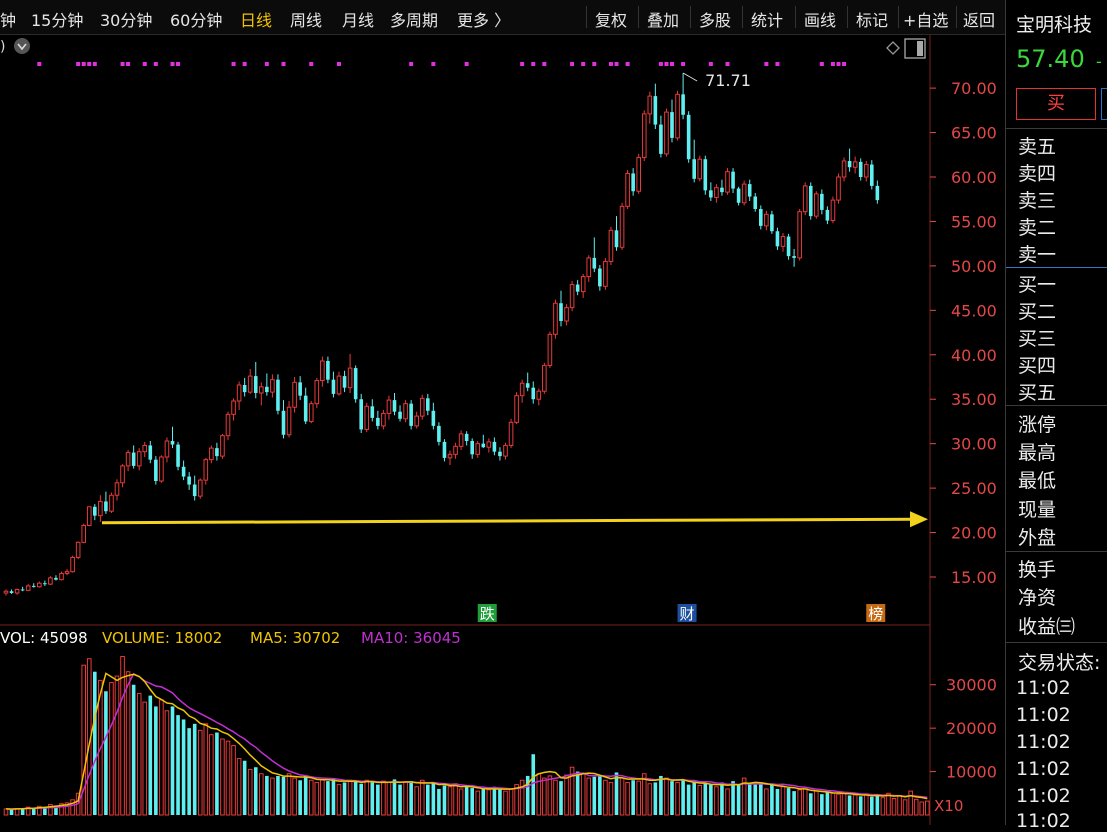 This screenshot has width=1107, height=832. What do you see at coordinates (295, 638) in the screenshot?
I see `ma5-legend: MA5: 30702` at bounding box center [295, 638].